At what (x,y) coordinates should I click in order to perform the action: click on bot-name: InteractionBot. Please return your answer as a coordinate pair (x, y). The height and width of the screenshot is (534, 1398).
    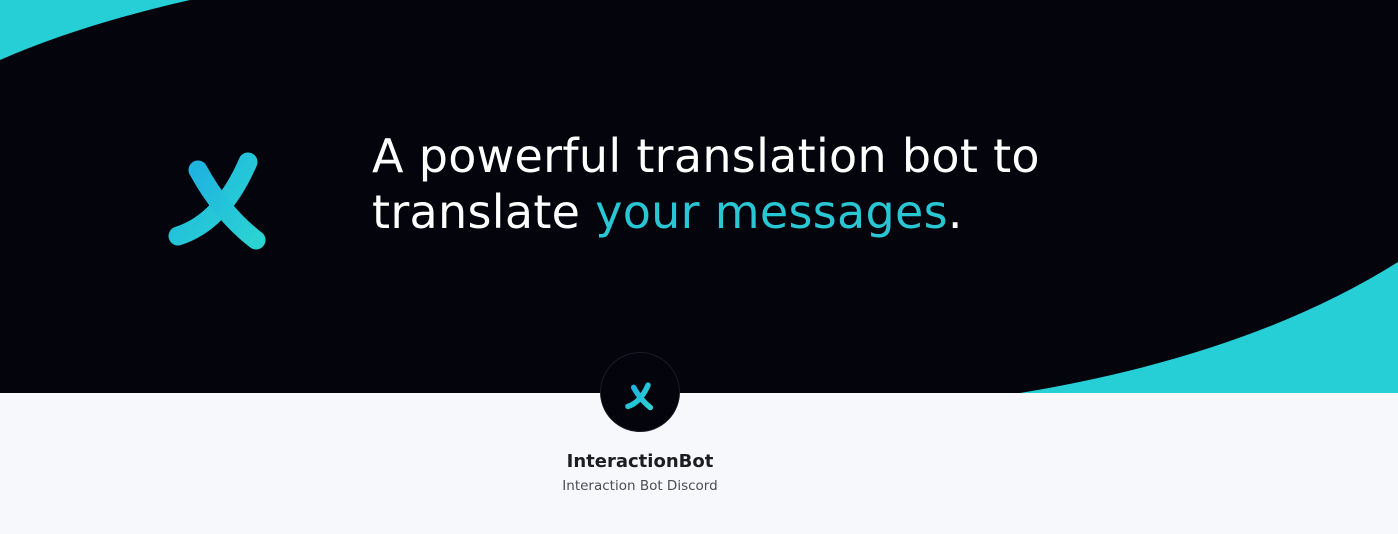
    Looking at the image, I should click on (640, 461).